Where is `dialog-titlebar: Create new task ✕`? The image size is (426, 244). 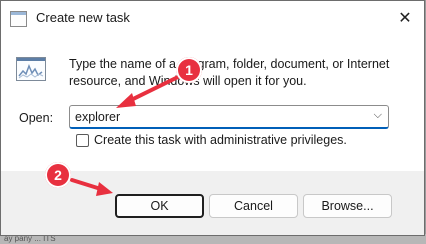
dialog-titlebar: Create new task ✕ is located at coordinates (212, 19).